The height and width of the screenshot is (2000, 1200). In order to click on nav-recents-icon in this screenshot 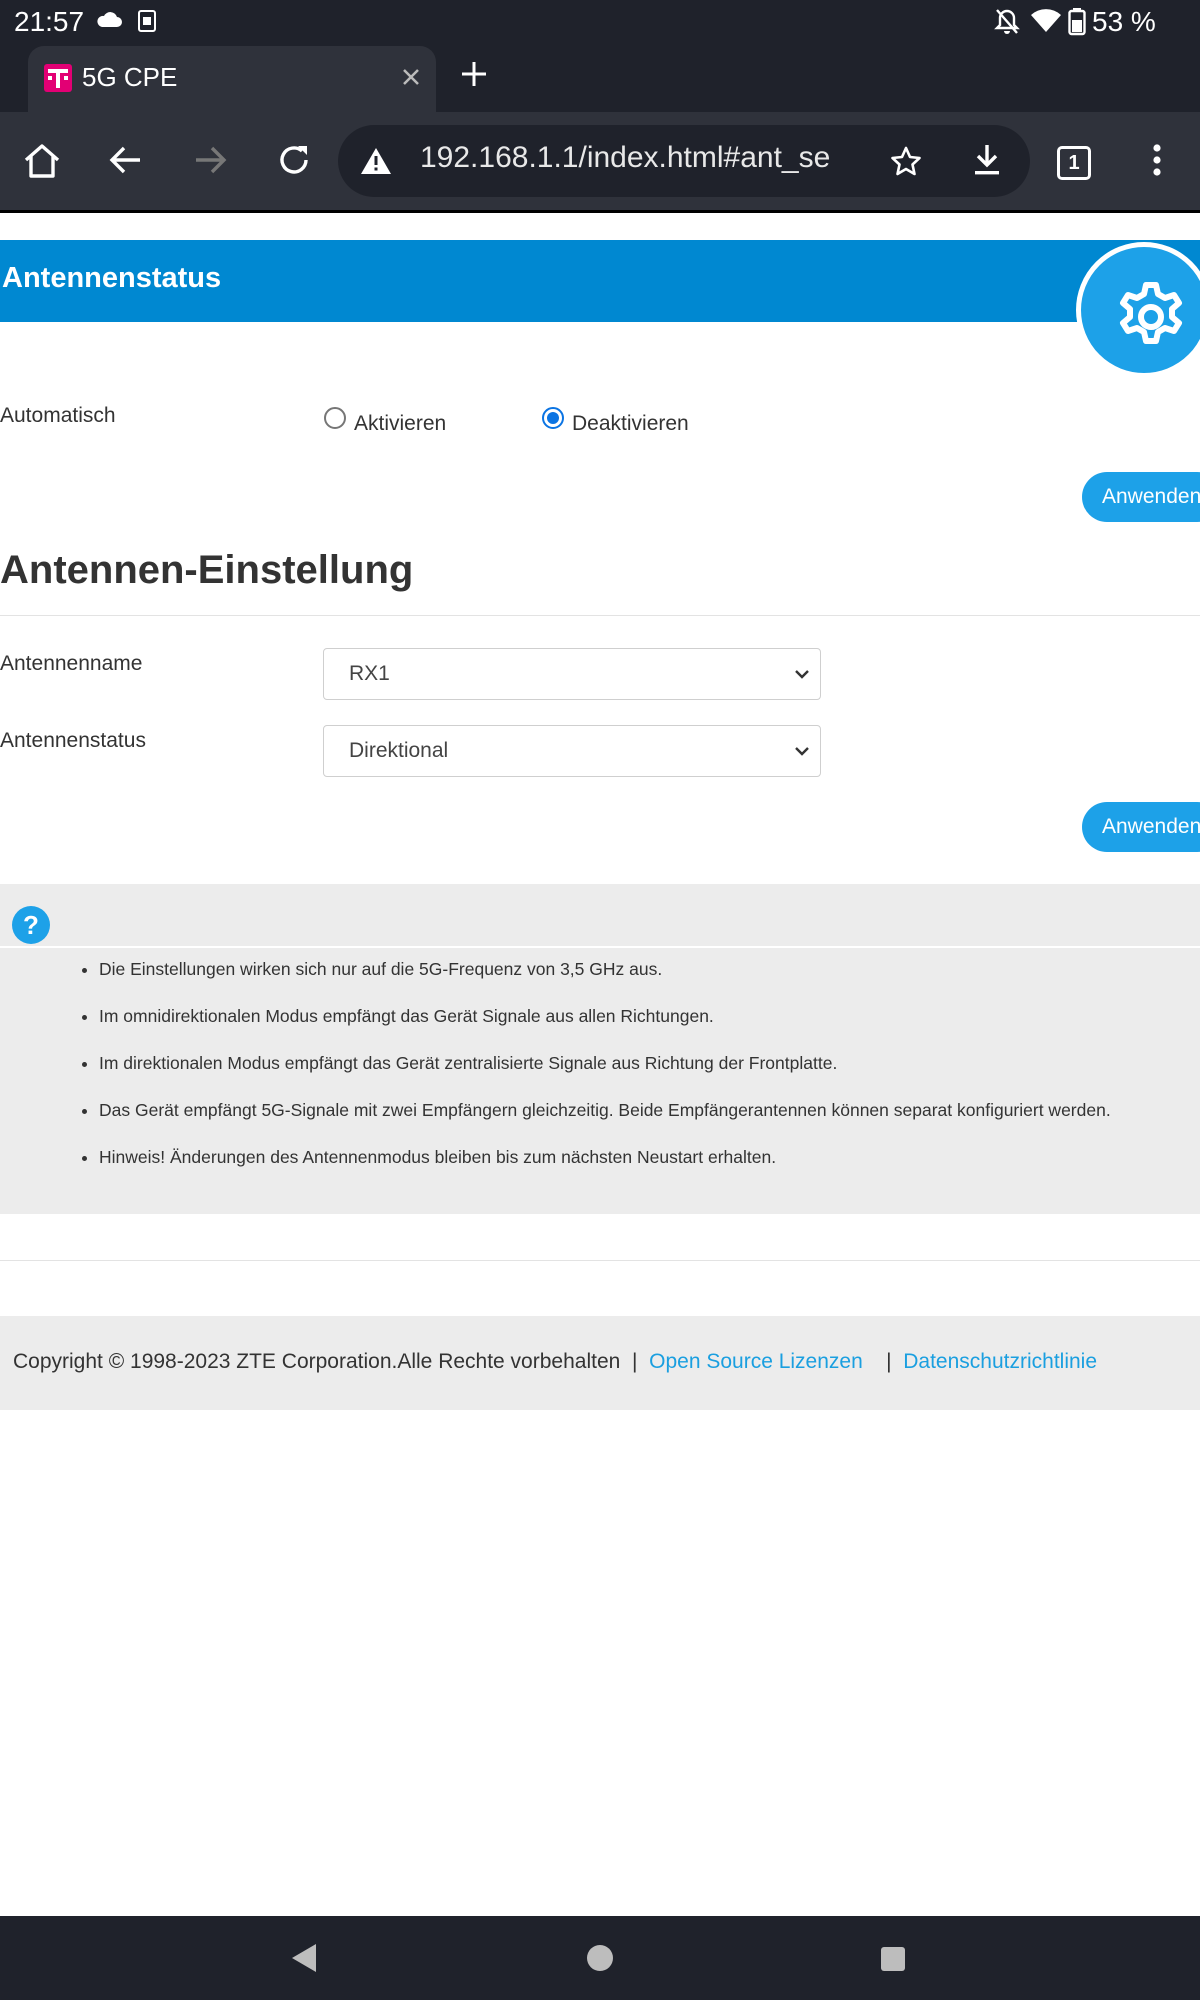, I will do `click(893, 1961)`.